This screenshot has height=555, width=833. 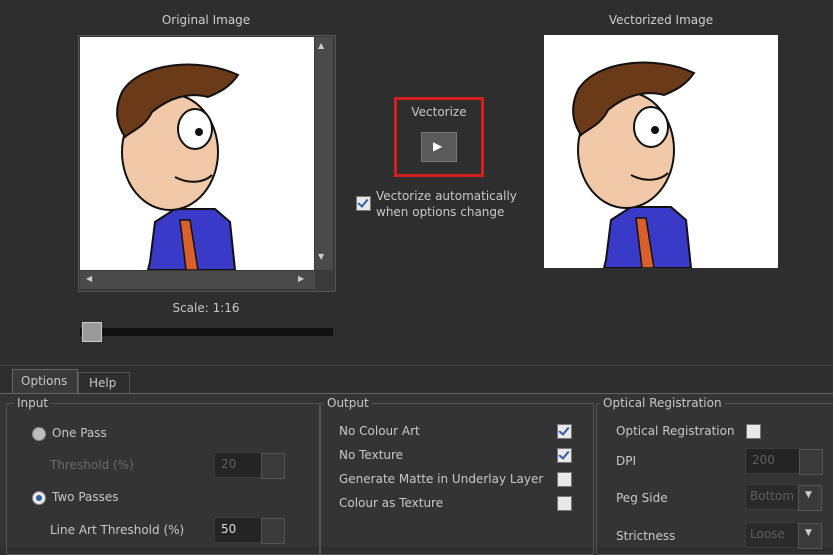 I want to click on line-art-threshold-value: 50, so click(x=229, y=529).